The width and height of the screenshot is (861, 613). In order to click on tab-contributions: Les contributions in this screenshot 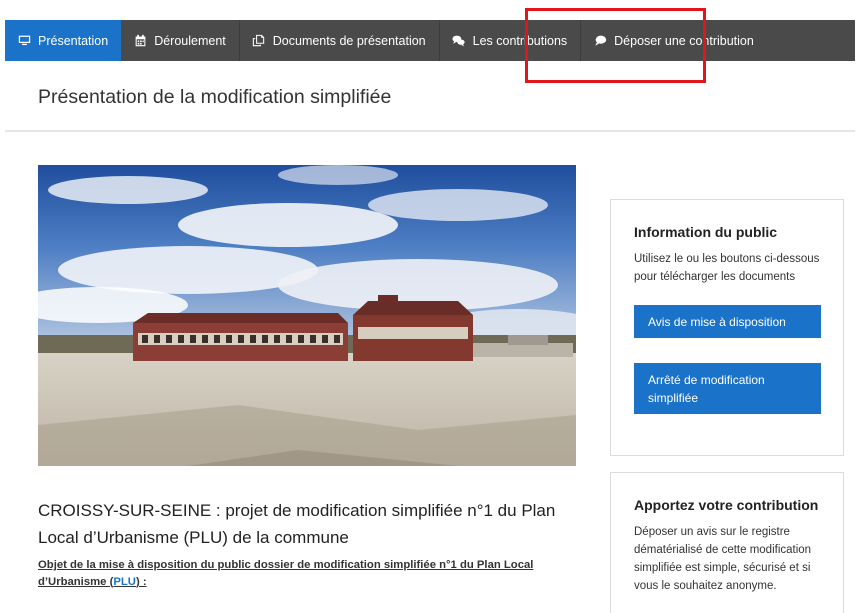, I will do `click(511, 40)`.